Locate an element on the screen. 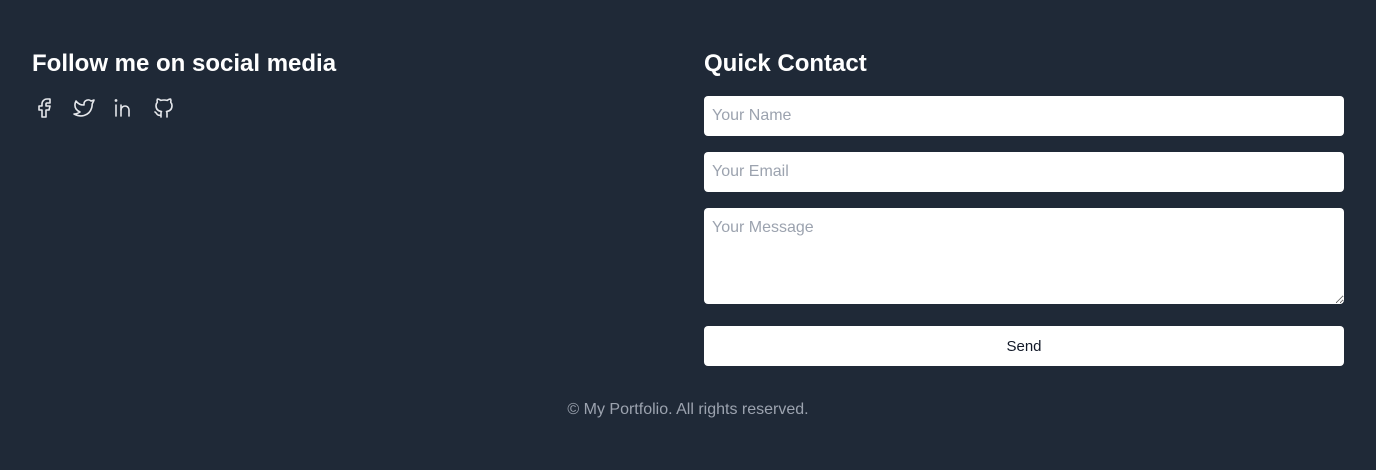 This screenshot has height=470, width=1376. social-heading: Follow me on social media is located at coordinates (184, 63).